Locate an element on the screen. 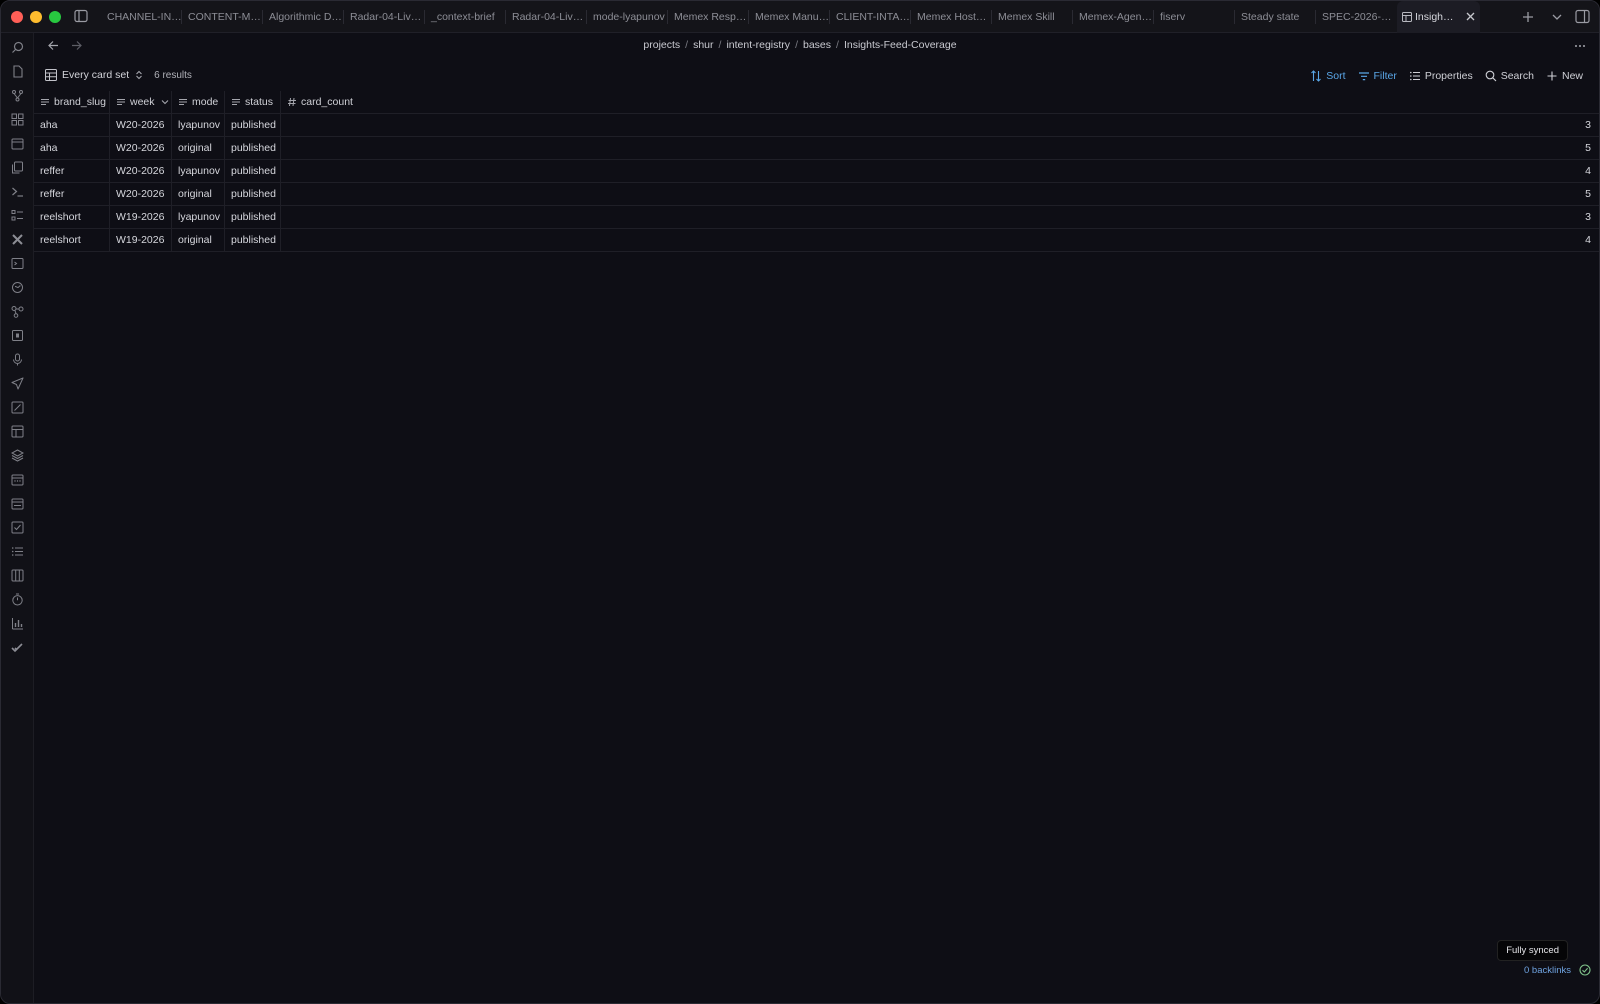 This screenshot has width=1600, height=1004. file-icon is located at coordinates (17, 71).